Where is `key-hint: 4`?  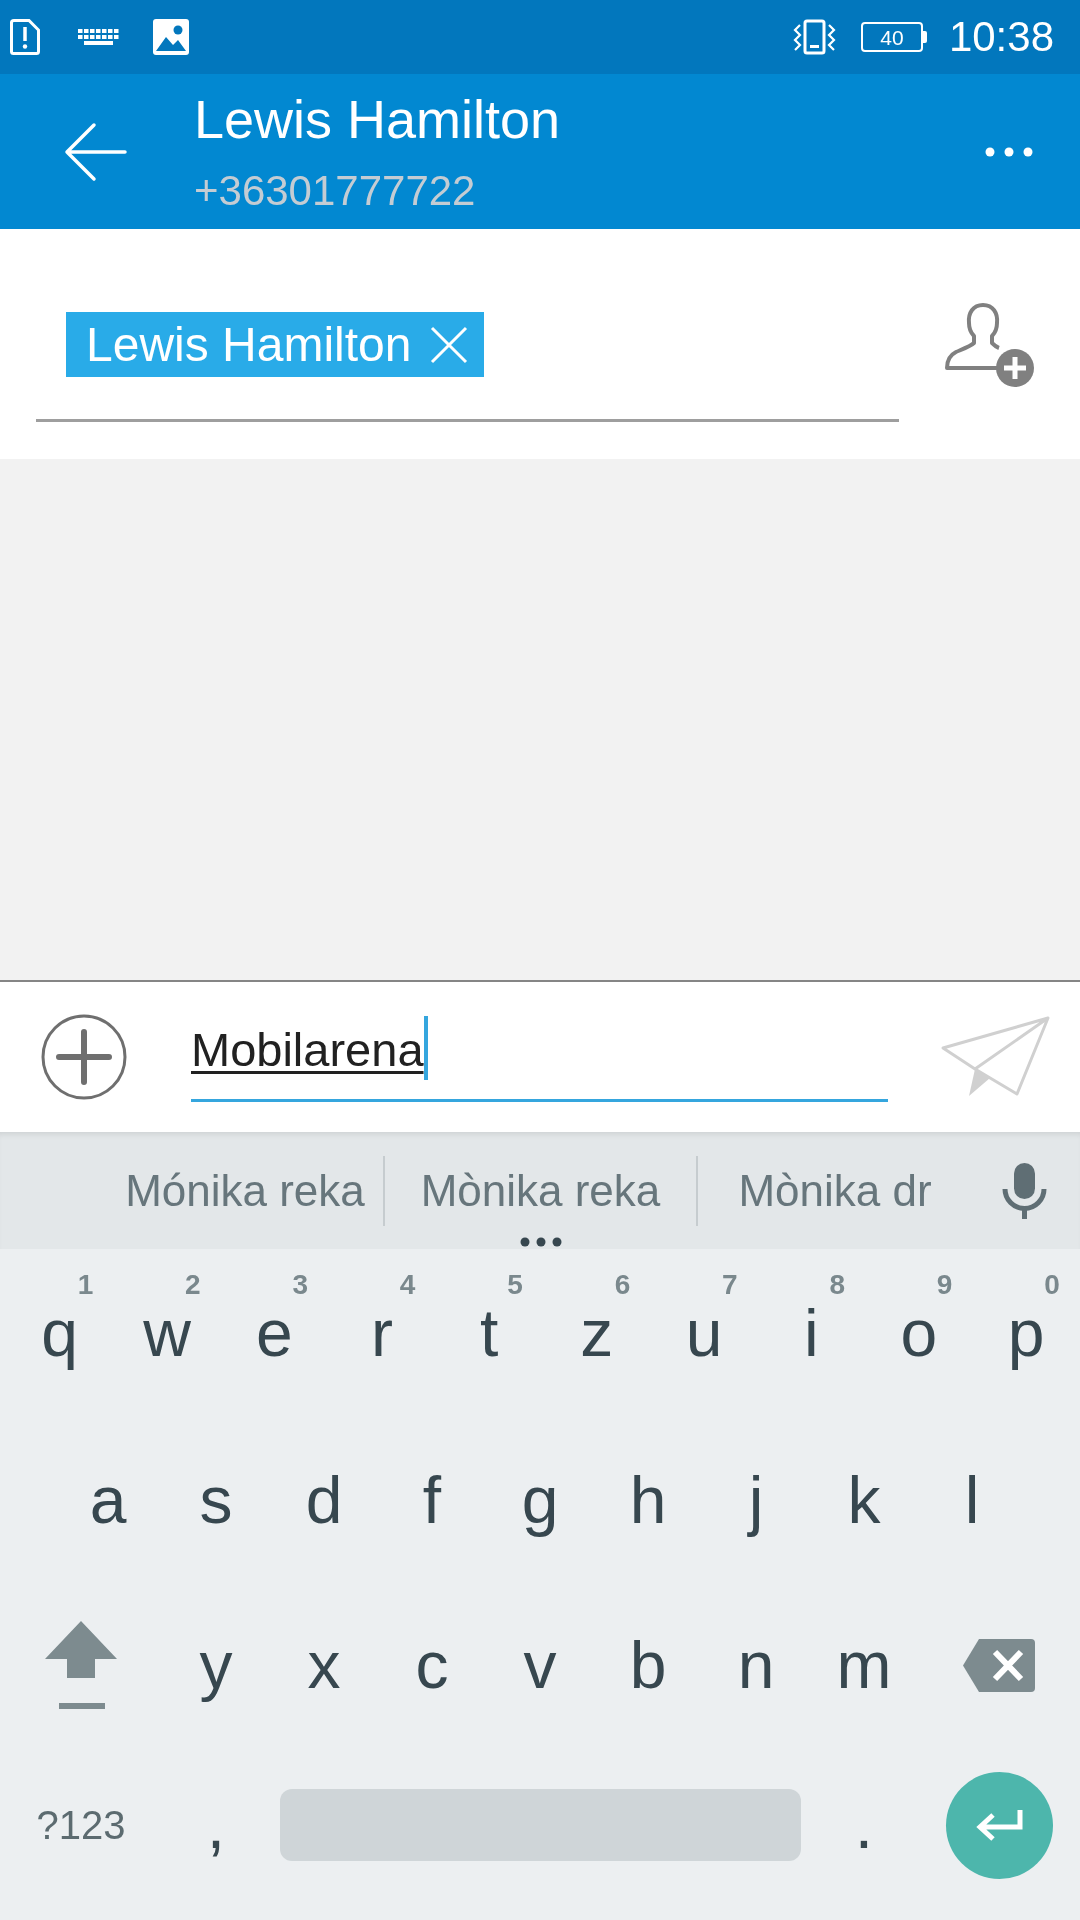 key-hint: 4 is located at coordinates (407, 1285).